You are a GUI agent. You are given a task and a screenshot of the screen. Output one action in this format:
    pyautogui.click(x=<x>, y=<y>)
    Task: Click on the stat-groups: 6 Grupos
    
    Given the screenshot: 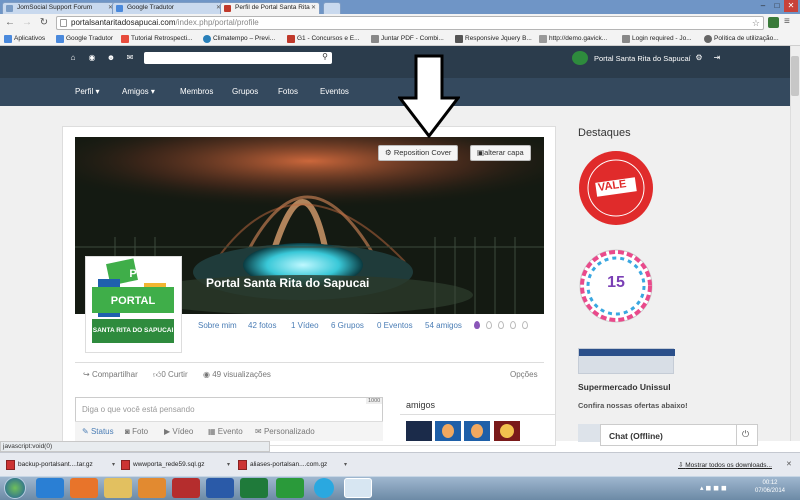 What is the action you would take?
    pyautogui.click(x=347, y=325)
    